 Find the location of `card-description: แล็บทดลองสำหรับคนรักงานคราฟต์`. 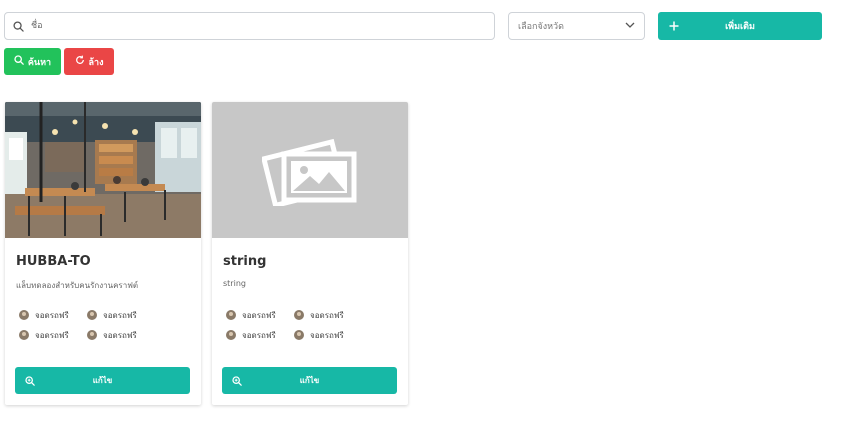

card-description: แล็บทดลองสำหรับคนรักงานคราฟต์ is located at coordinates (77, 285).